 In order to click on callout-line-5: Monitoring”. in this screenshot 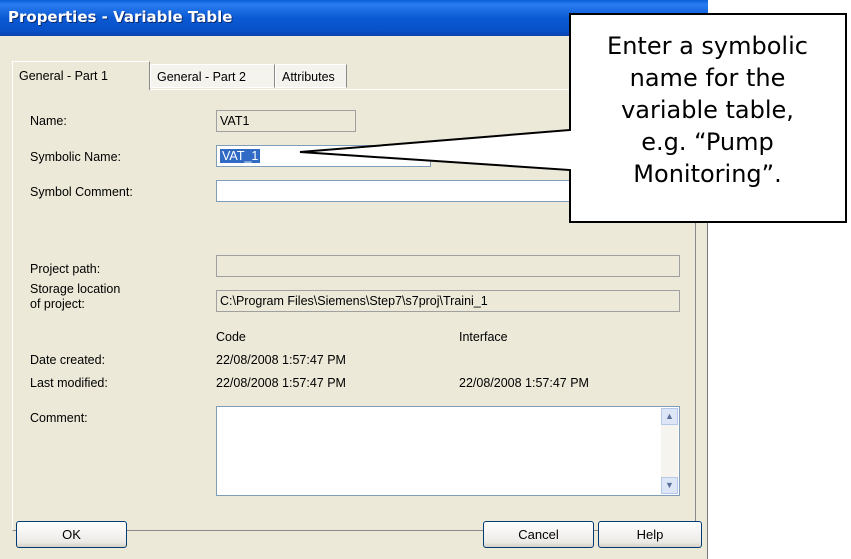, I will do `click(707, 174)`.